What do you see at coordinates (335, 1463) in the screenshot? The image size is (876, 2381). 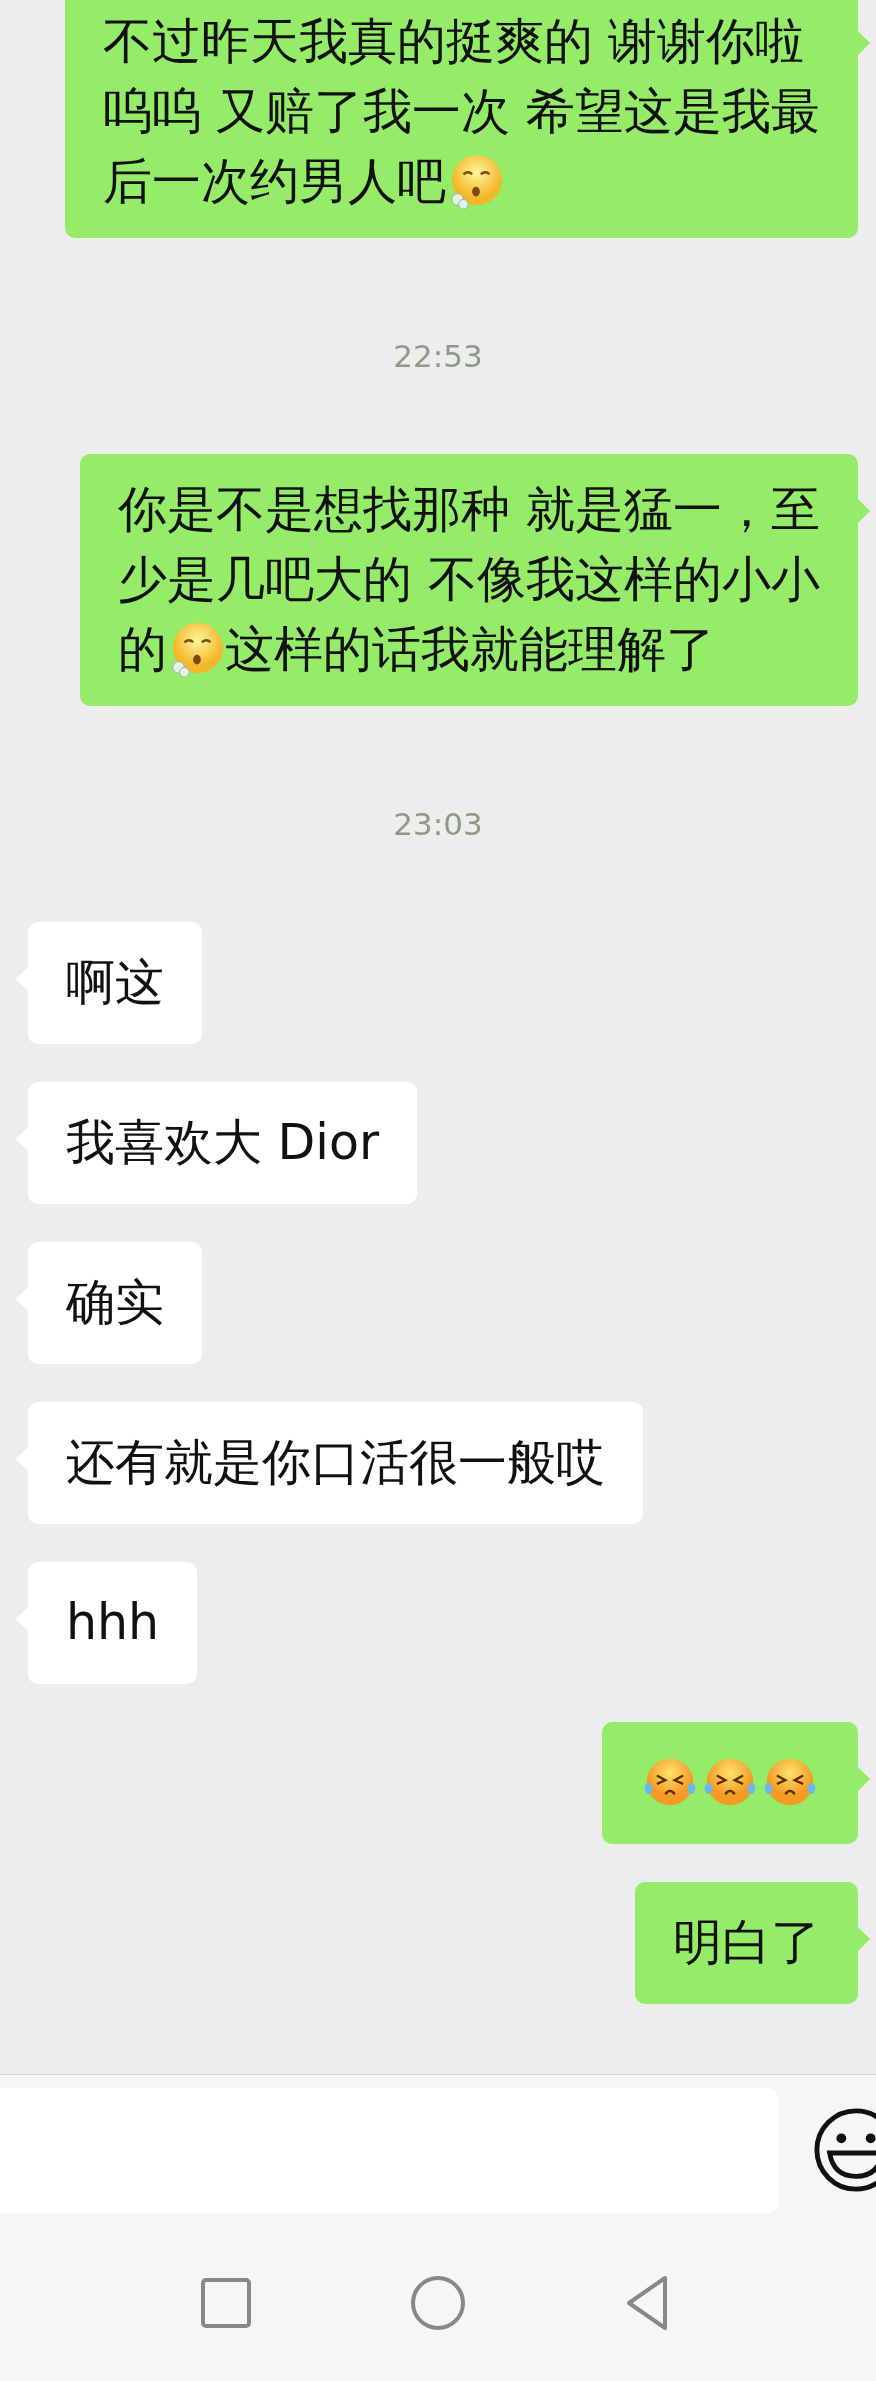 I see `message-text: 还有就是你口活很一般哎` at bounding box center [335, 1463].